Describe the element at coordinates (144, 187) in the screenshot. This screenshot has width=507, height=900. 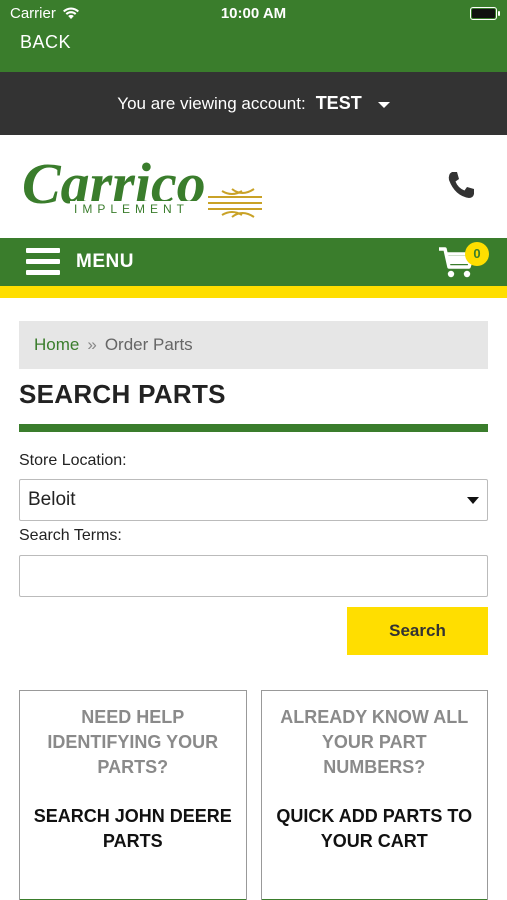
I see `carrico-logo: Carrico IMPLEMENT` at that location.